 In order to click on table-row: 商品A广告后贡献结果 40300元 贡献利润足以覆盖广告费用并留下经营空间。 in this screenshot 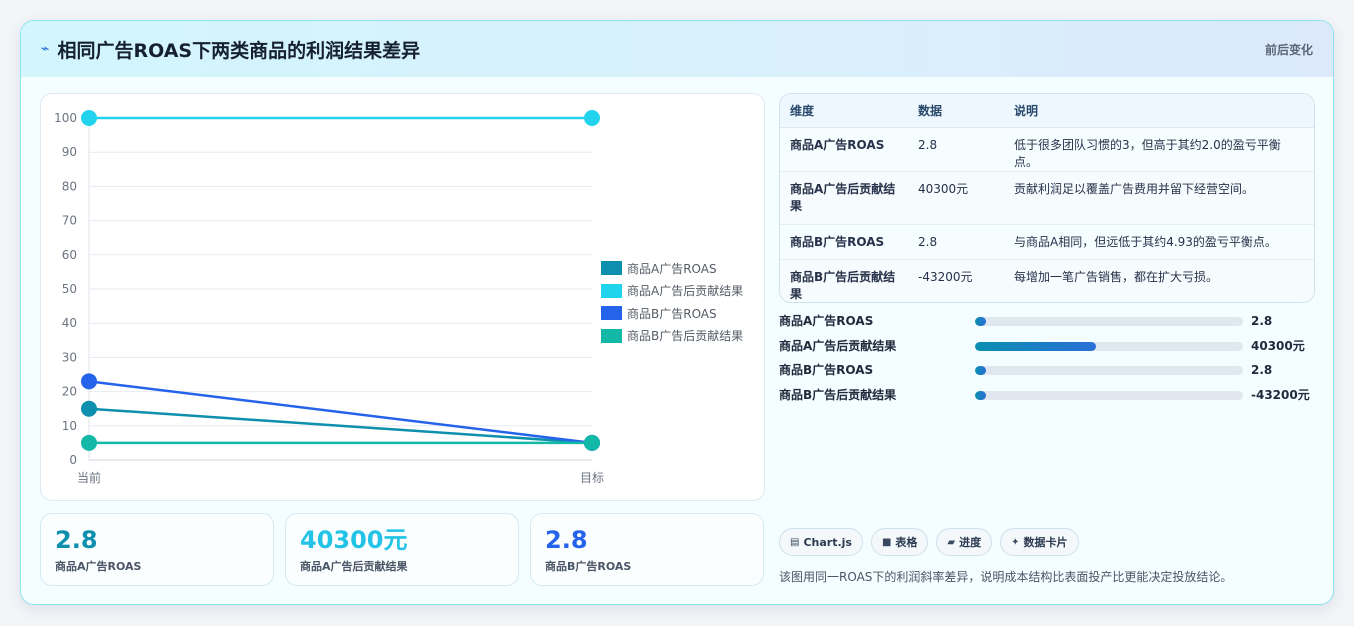, I will do `click(1047, 198)`.